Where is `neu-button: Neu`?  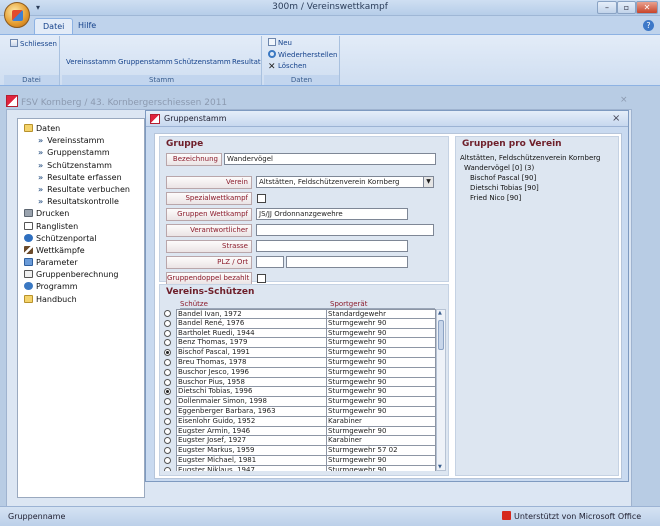 neu-button: Neu is located at coordinates (280, 42).